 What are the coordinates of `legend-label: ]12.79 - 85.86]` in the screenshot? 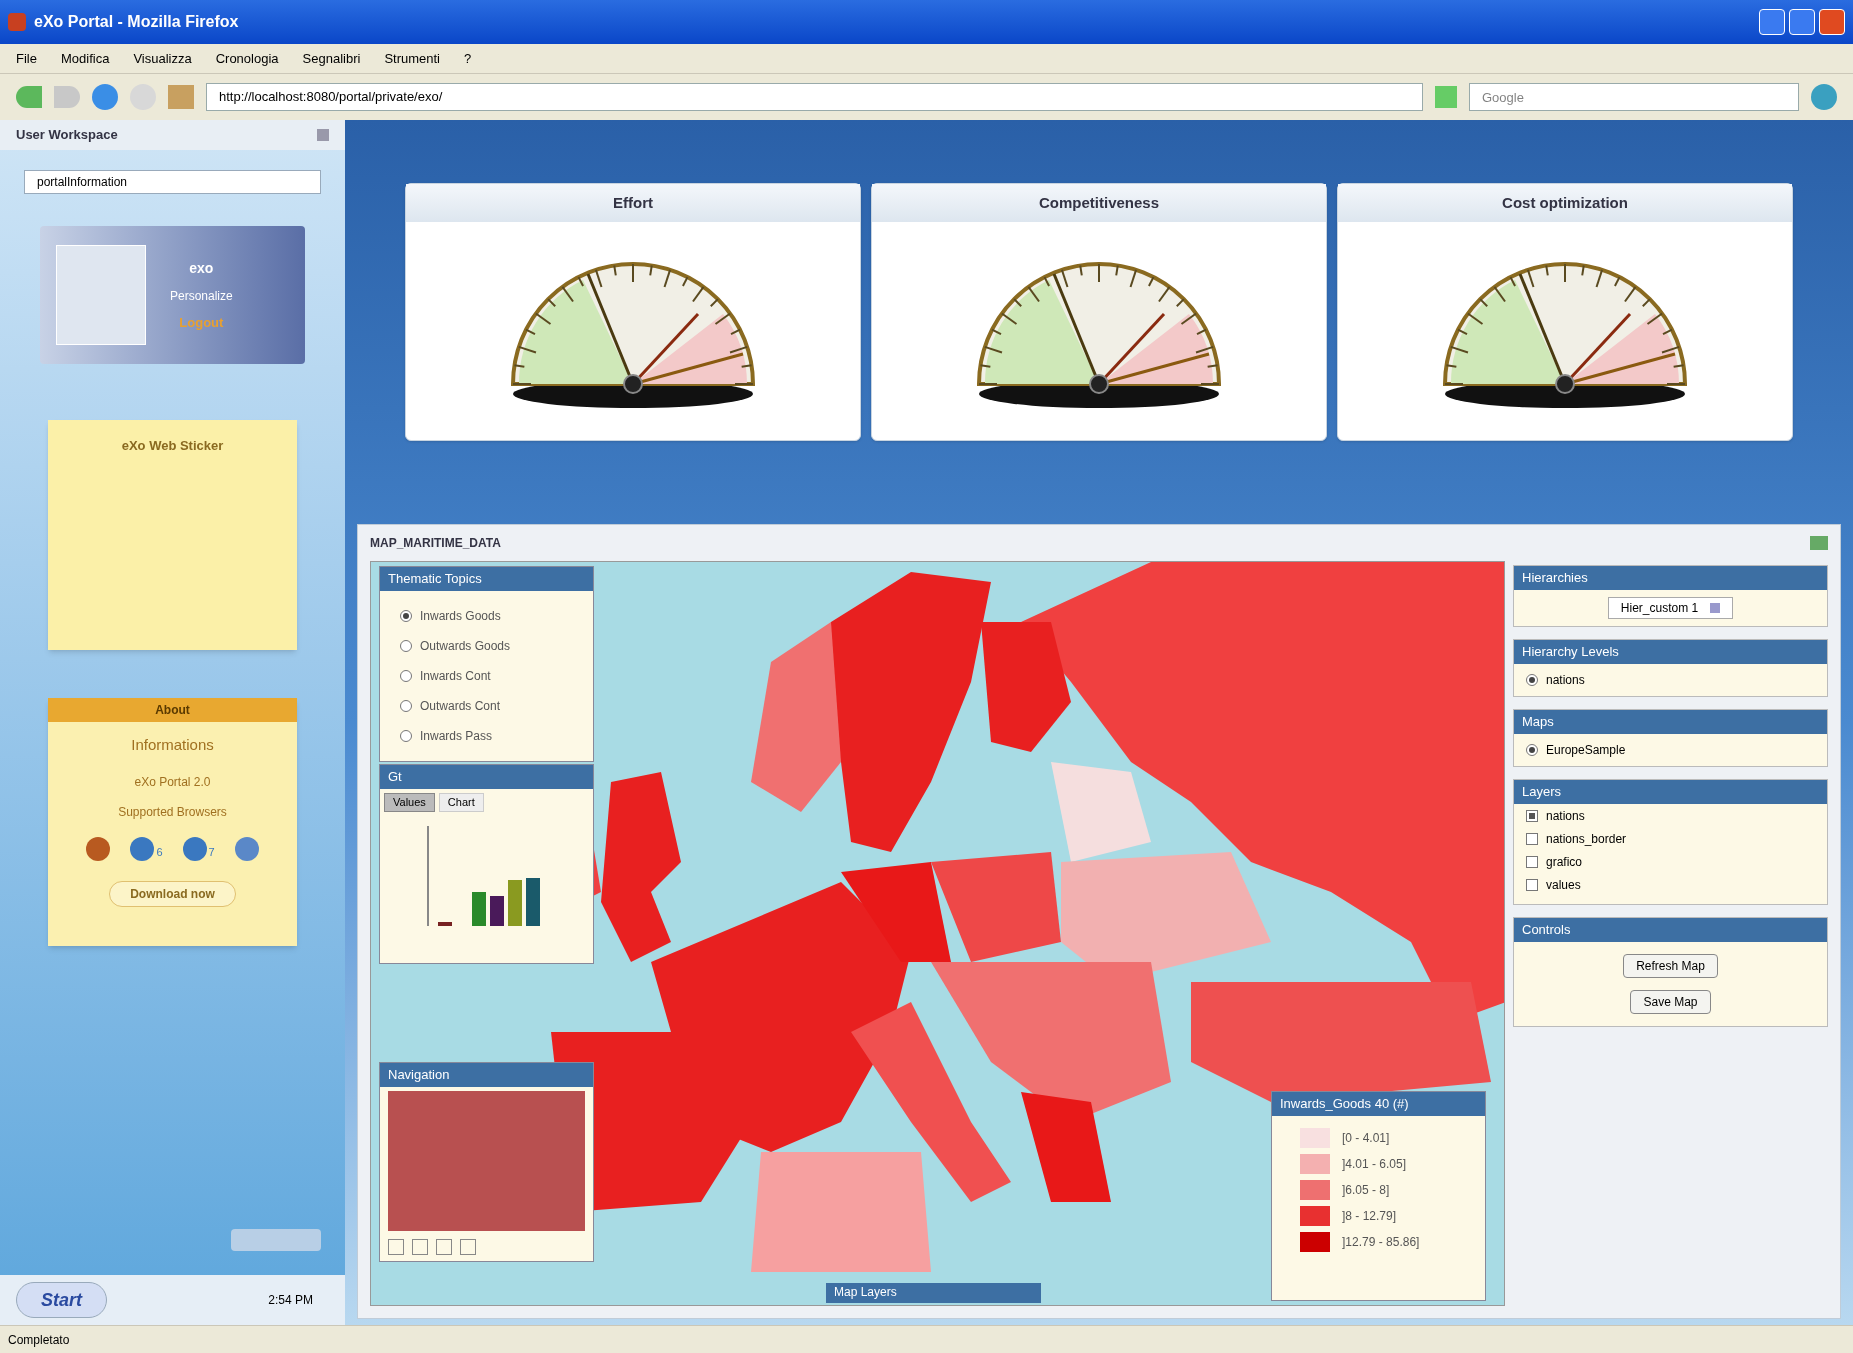 It's located at (1381, 1242).